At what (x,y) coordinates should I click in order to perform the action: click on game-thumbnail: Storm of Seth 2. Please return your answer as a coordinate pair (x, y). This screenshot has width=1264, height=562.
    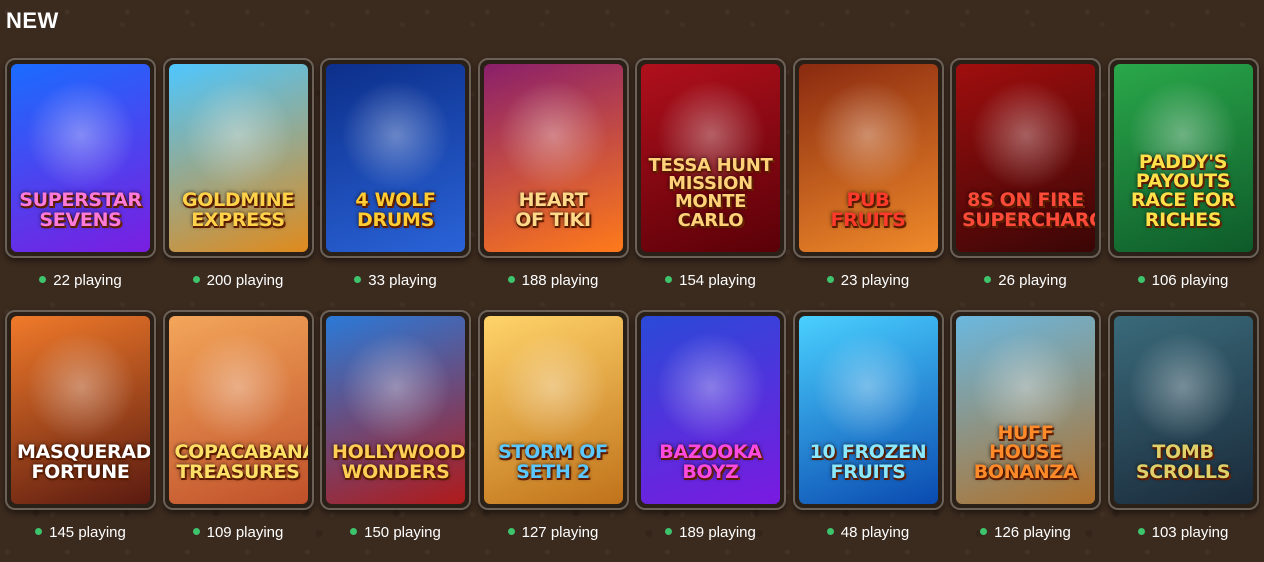
    Looking at the image, I should click on (553, 410).